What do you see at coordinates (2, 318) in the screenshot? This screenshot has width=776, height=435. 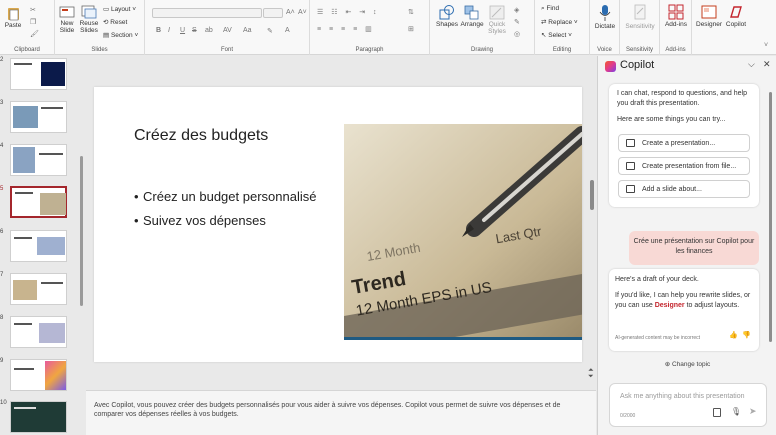 I see `thumb-number: 8` at bounding box center [2, 318].